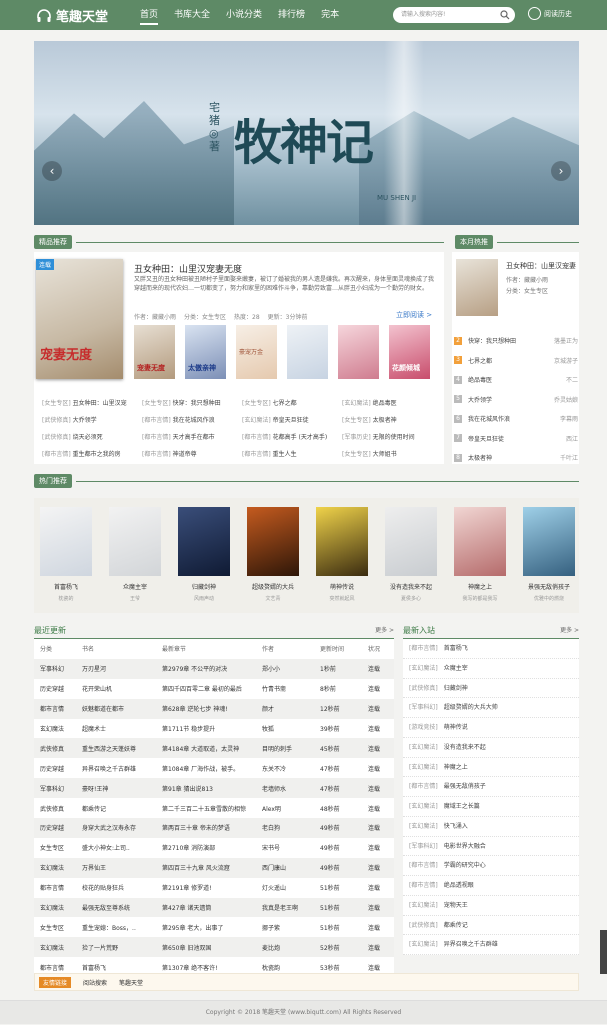 Image resolution: width=607 pixels, height=1025 pixels. Describe the element at coordinates (206, 788) in the screenshot. I see `table-cell: 第91章 猜出说813` at that location.